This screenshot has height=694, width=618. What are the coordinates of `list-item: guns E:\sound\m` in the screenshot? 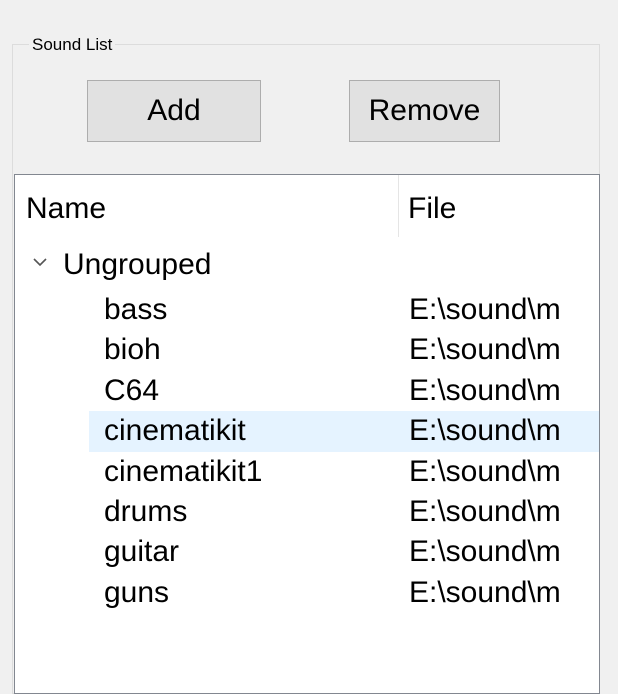 It's located at (307, 593).